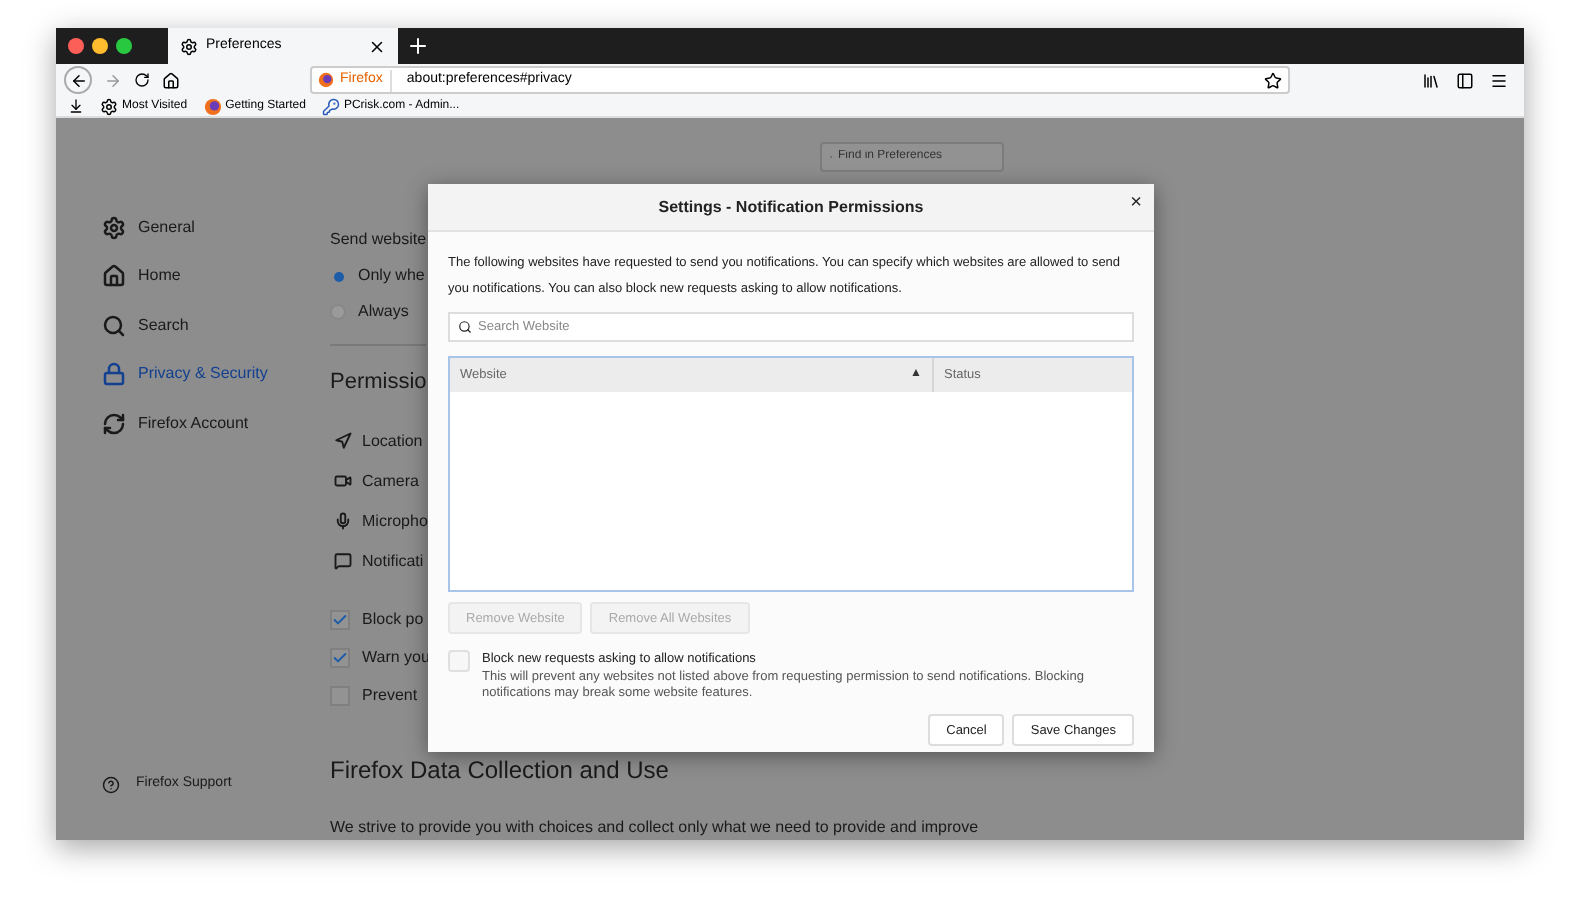 The image size is (1580, 922). What do you see at coordinates (418, 46) in the screenshot?
I see `new-tab-icon` at bounding box center [418, 46].